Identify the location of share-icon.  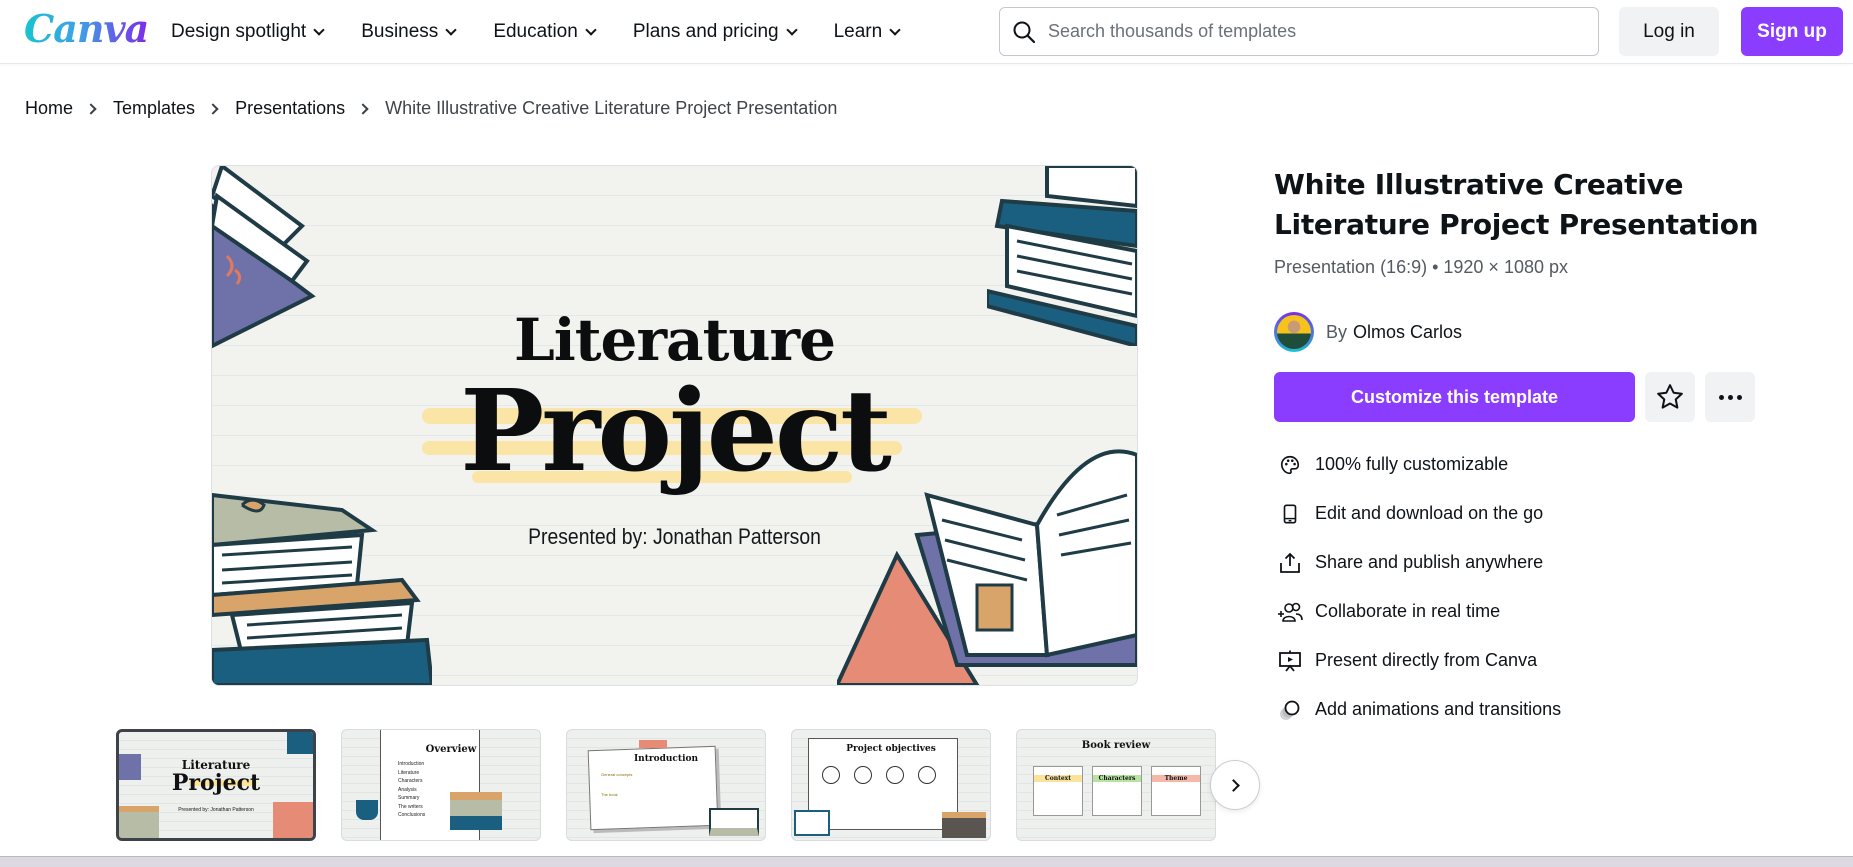
(1290, 563).